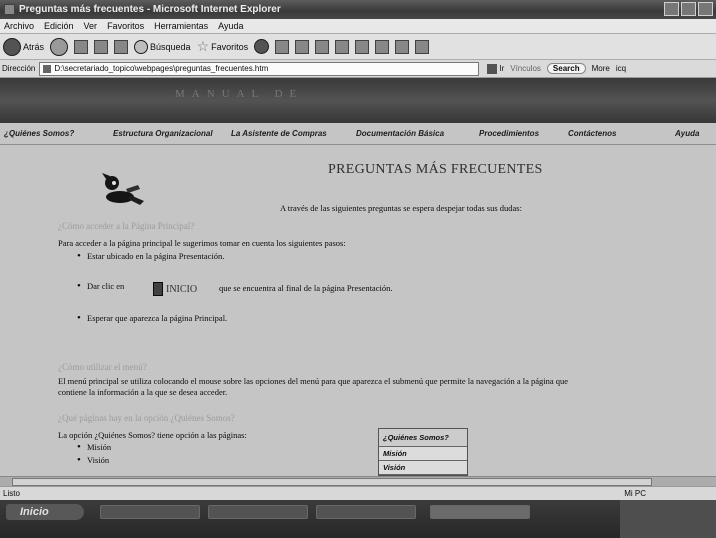  Describe the element at coordinates (400, 133) in the screenshot. I see `nav-documentacion: Documentación Básica` at that location.